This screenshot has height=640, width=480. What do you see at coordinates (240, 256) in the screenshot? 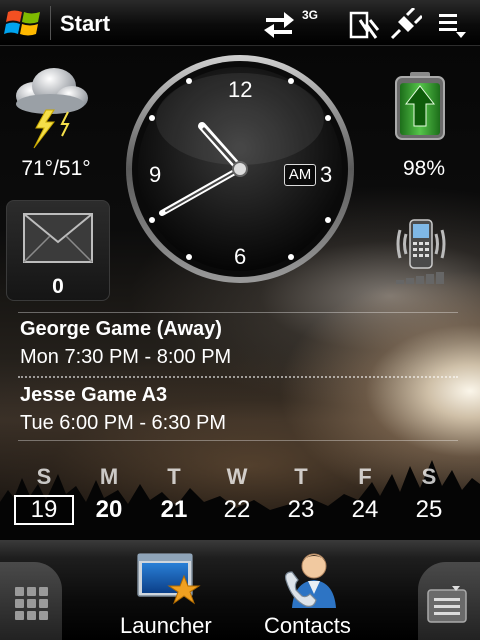
I see `clock-number-6: 6` at bounding box center [240, 256].